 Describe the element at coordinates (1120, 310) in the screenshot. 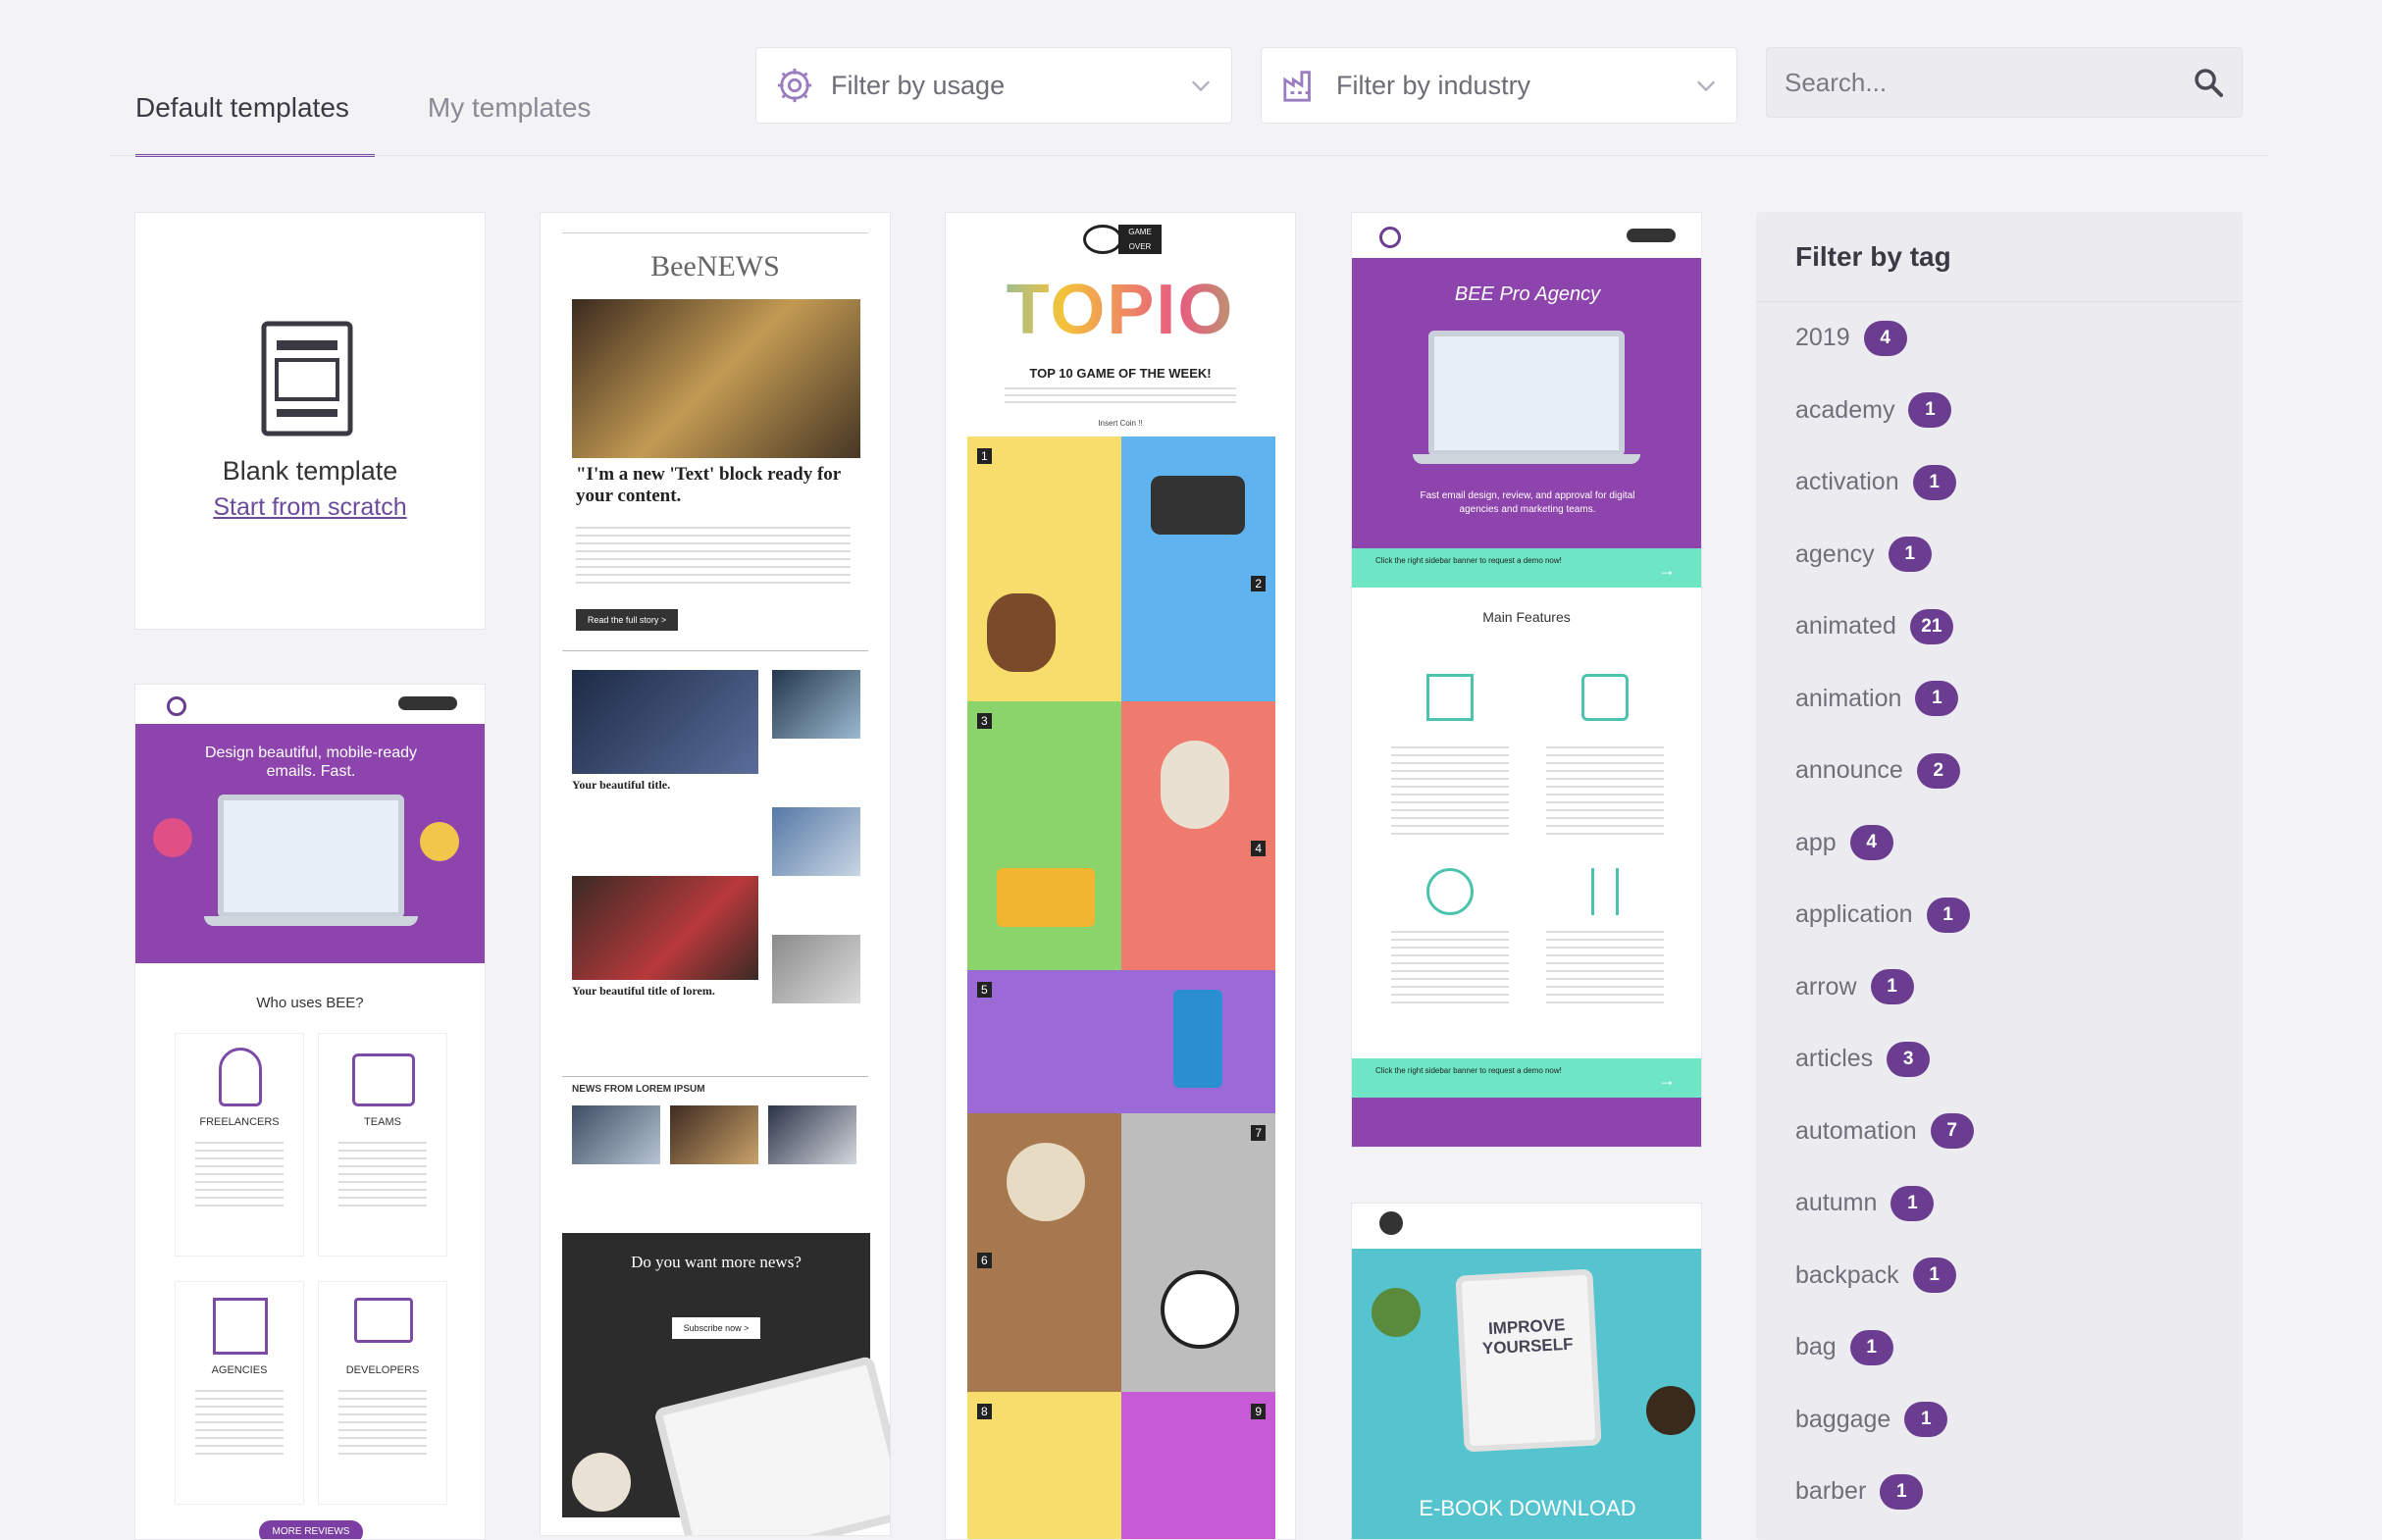

I see `topio-logo: TOPIO` at that location.